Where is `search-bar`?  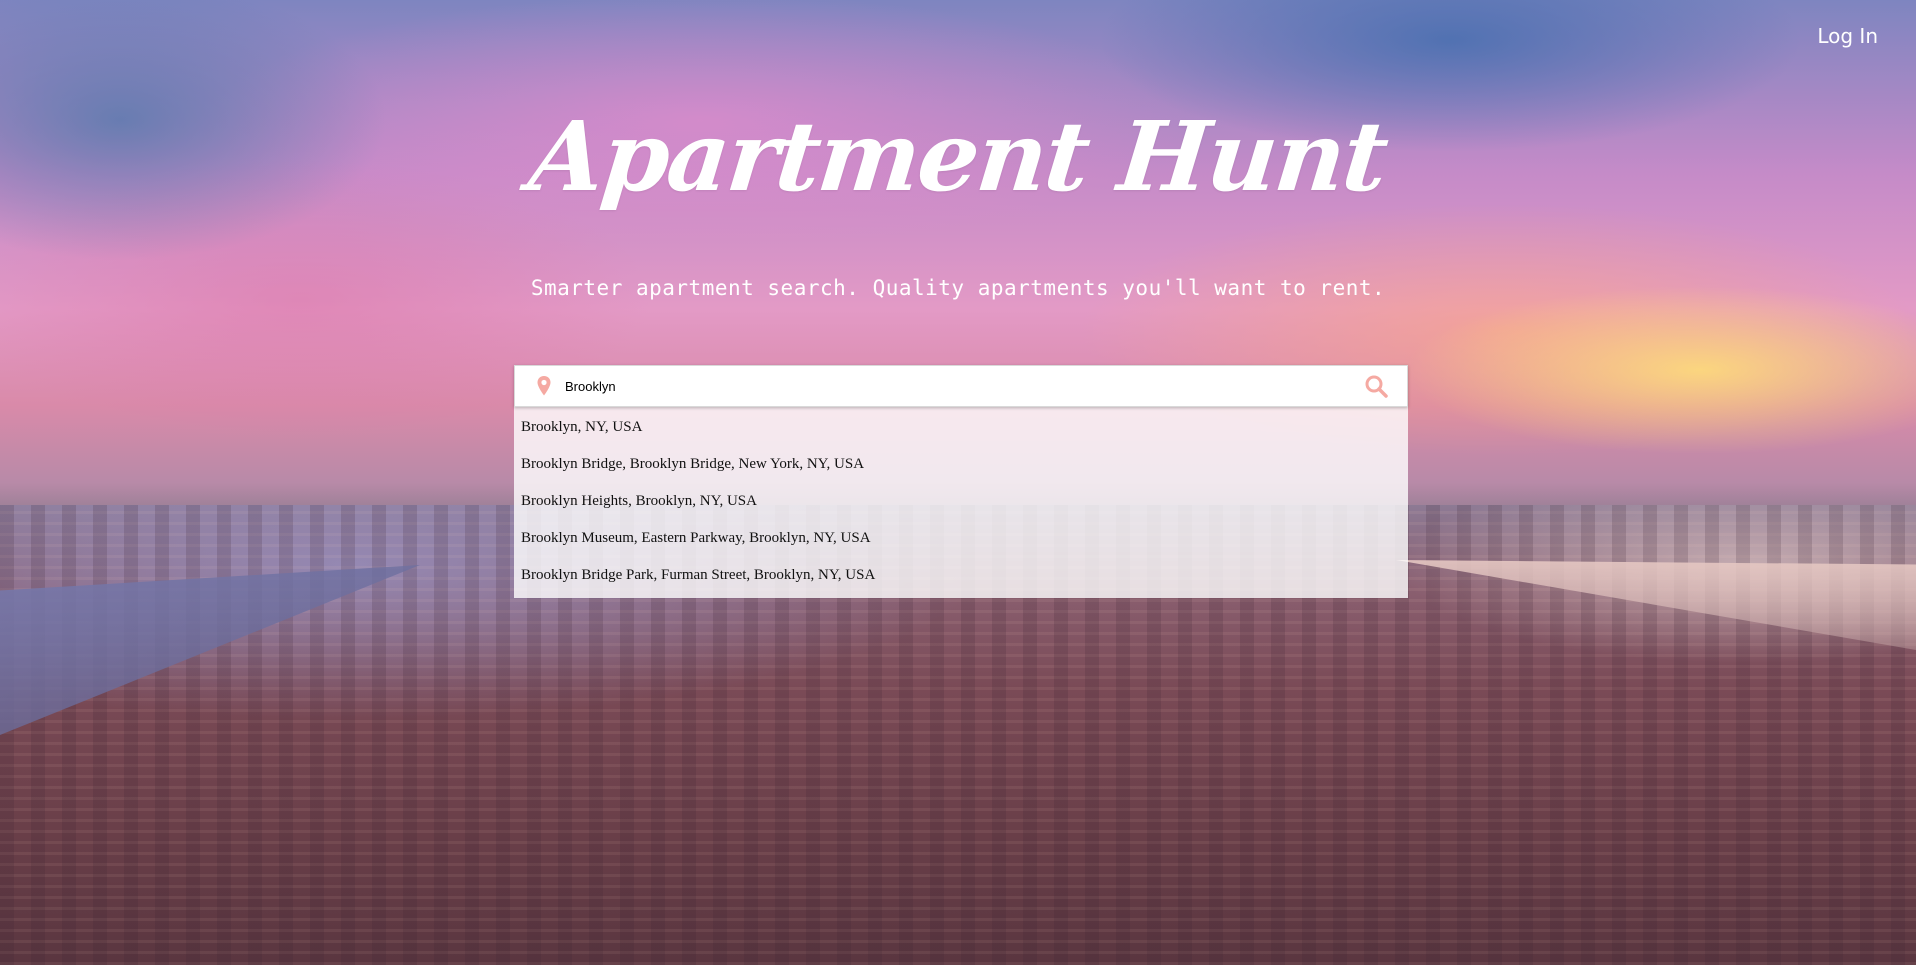
search-bar is located at coordinates (961, 386).